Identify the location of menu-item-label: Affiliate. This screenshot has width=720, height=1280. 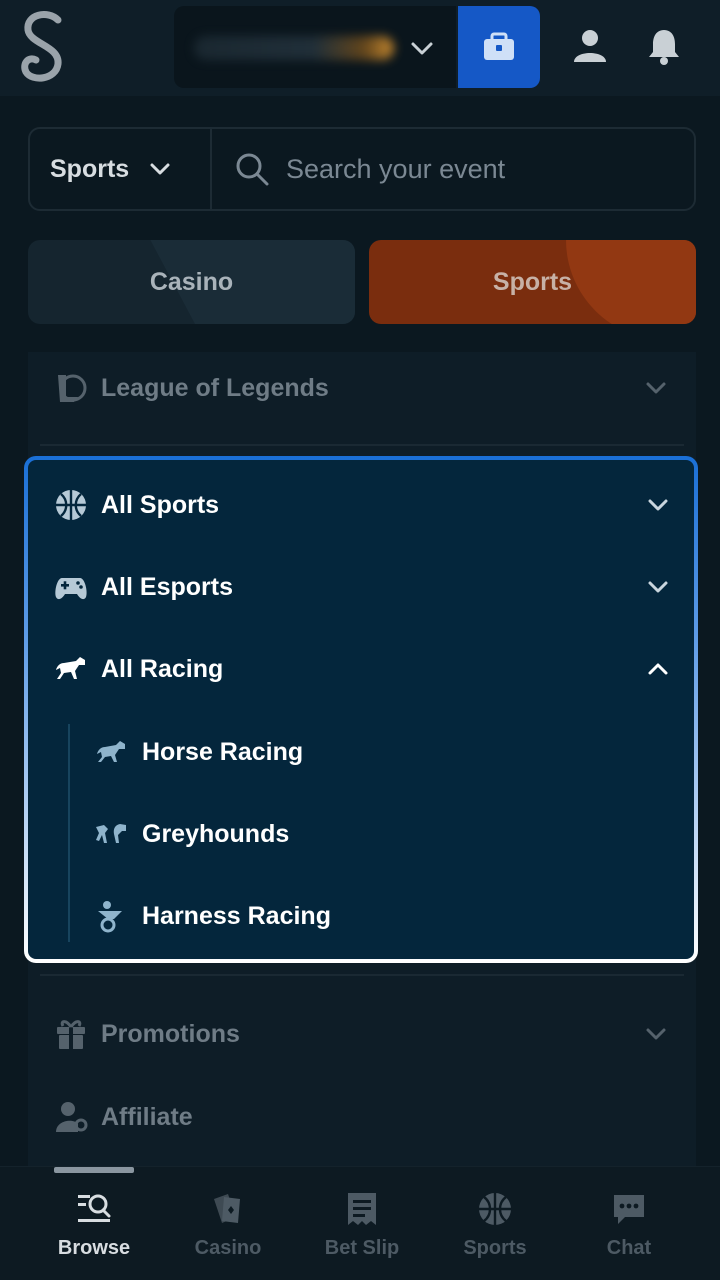
(147, 1116).